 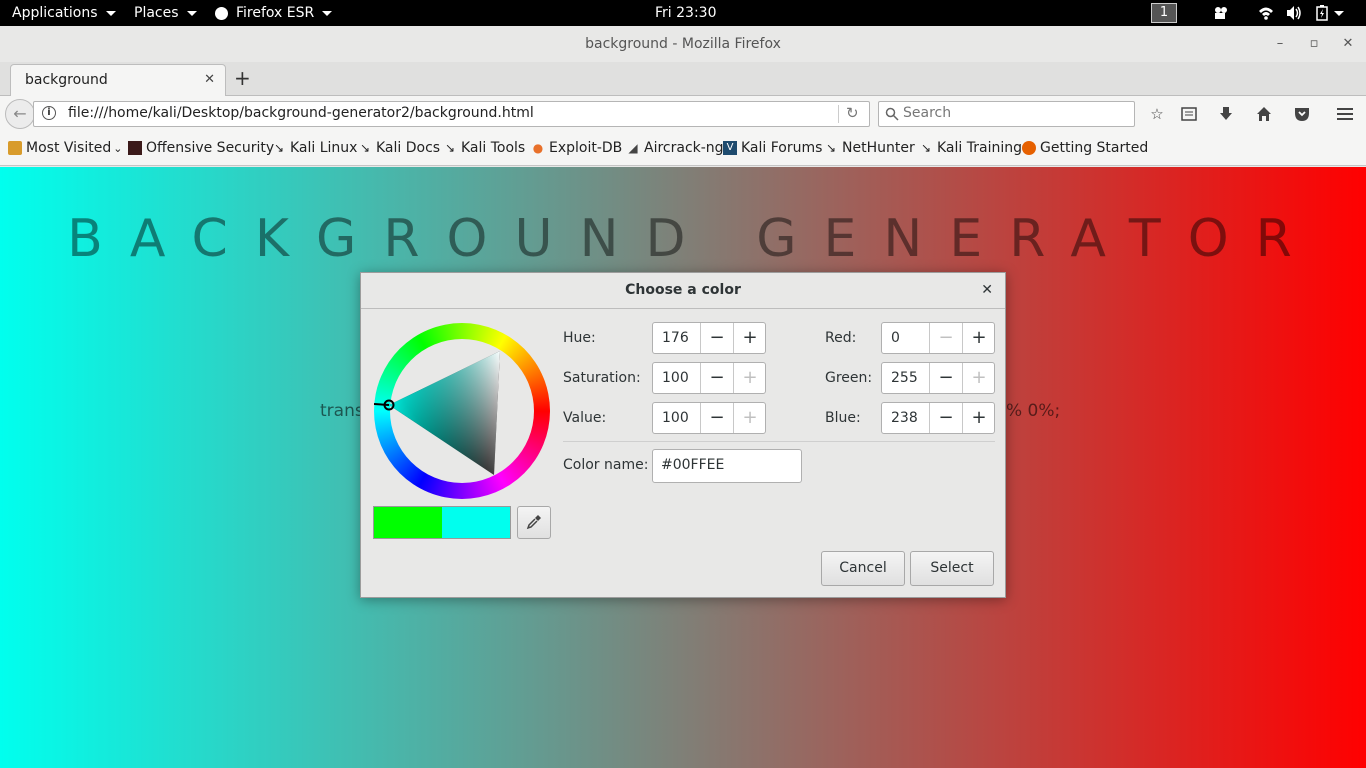 What do you see at coordinates (1033, 411) in the screenshot?
I see `css-output-text-right: % 0%;` at bounding box center [1033, 411].